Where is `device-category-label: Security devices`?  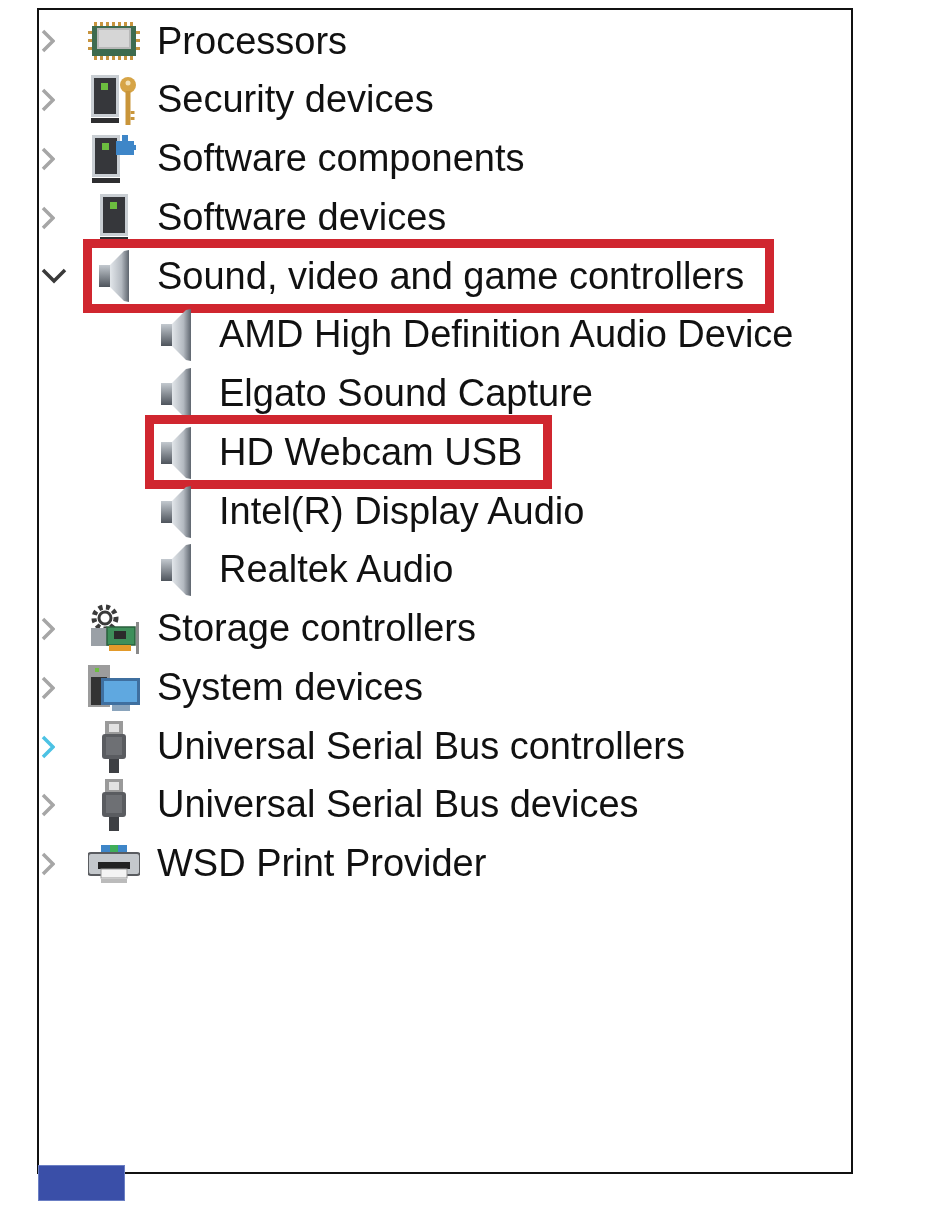
device-category-label: Security devices is located at coordinates (295, 100).